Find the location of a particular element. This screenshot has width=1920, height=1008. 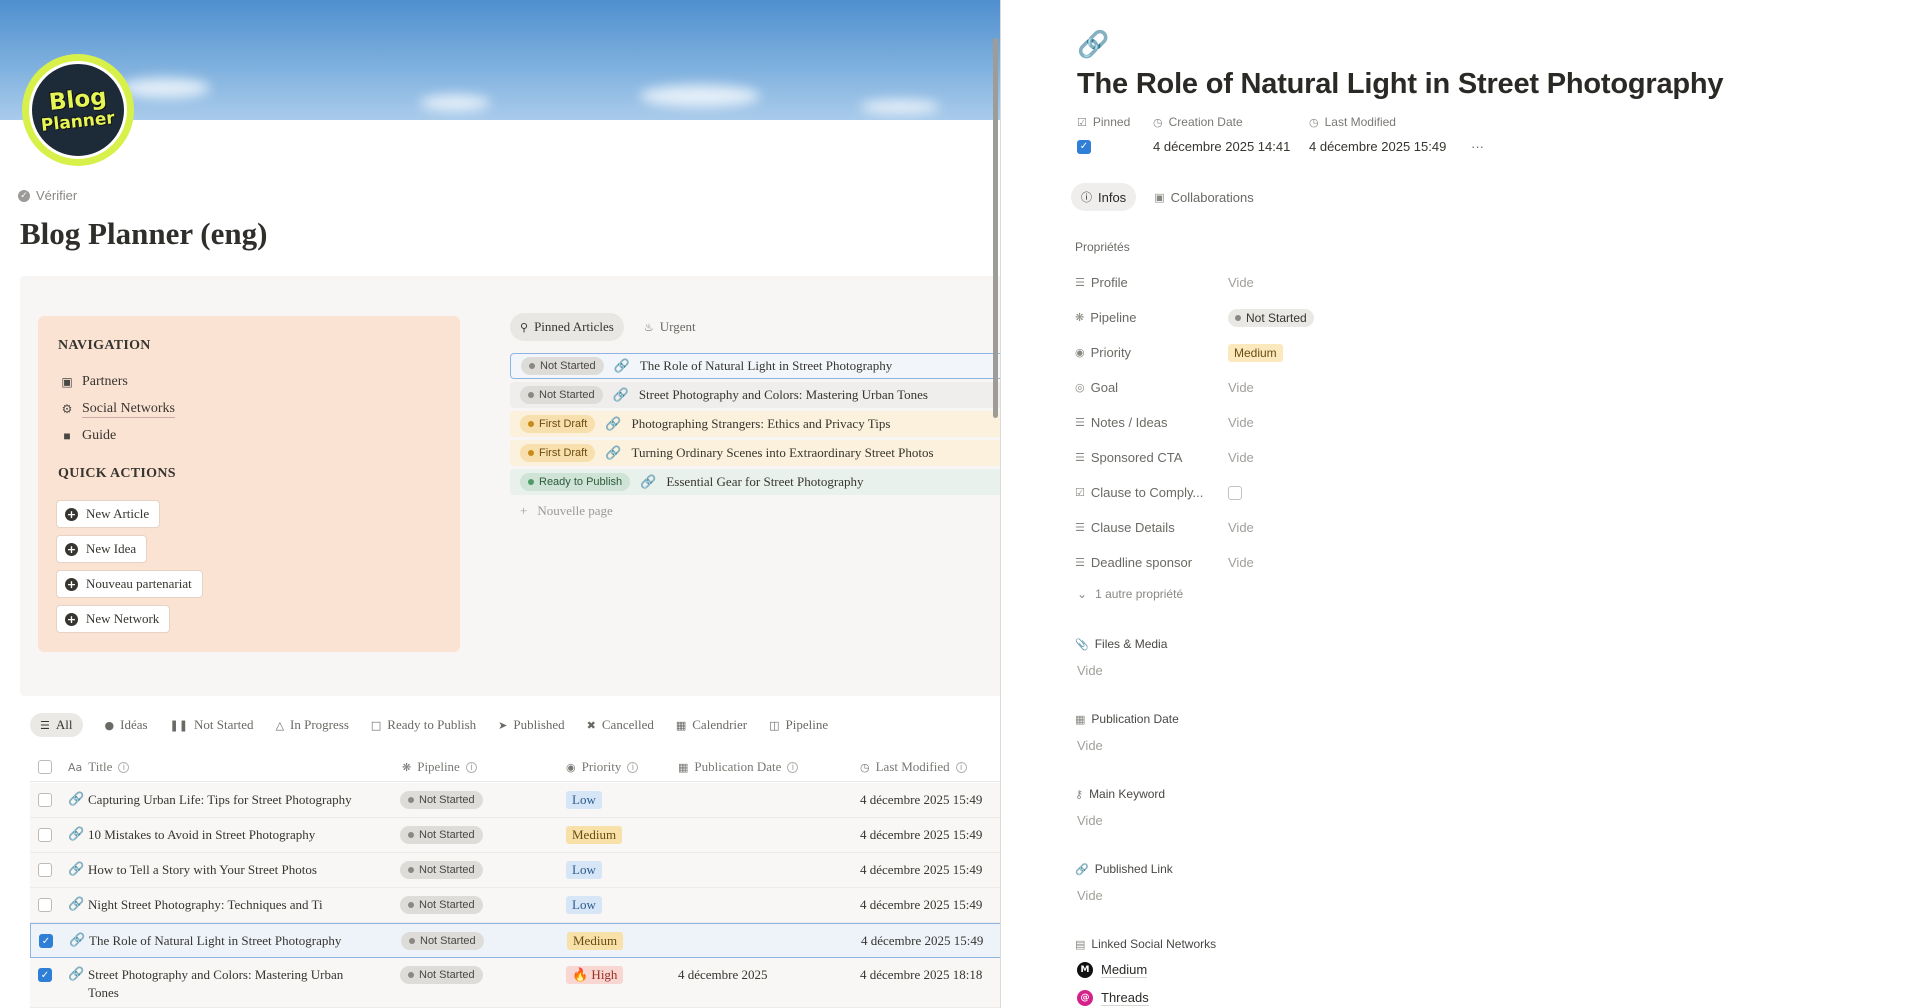

tab-published: ➤ Published is located at coordinates (531, 725).